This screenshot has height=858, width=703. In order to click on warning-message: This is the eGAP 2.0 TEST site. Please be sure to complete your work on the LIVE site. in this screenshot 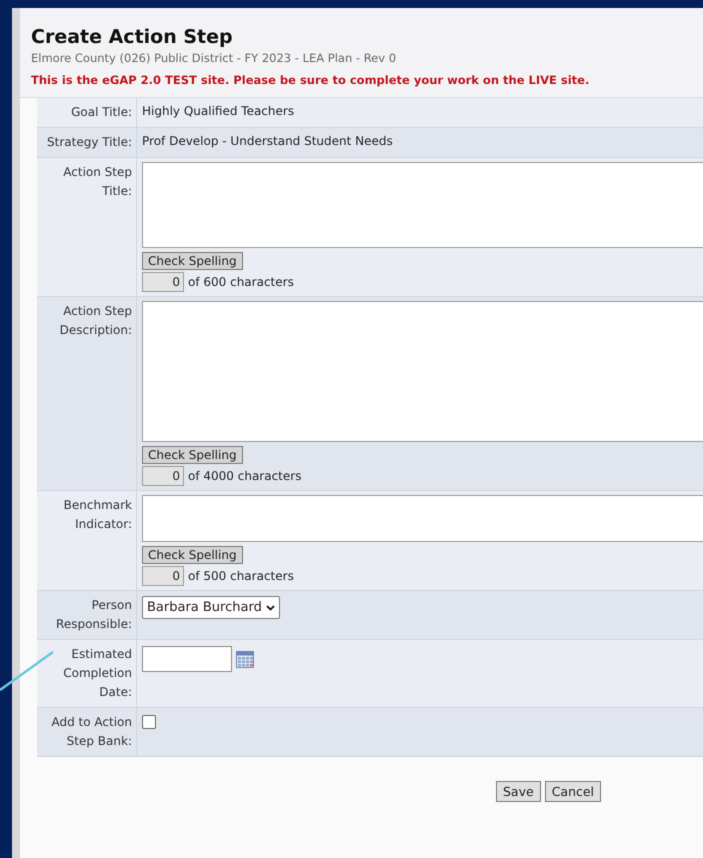, I will do `click(310, 80)`.